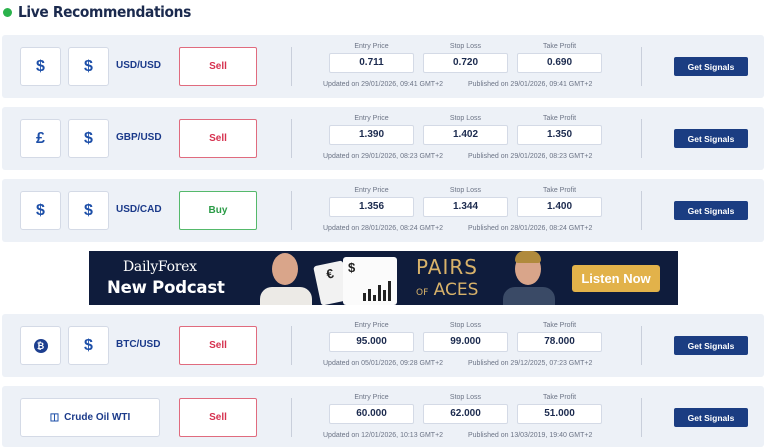 The width and height of the screenshot is (768, 447). What do you see at coordinates (361, 278) in the screenshot?
I see `playing-cards-graphic: € $` at bounding box center [361, 278].